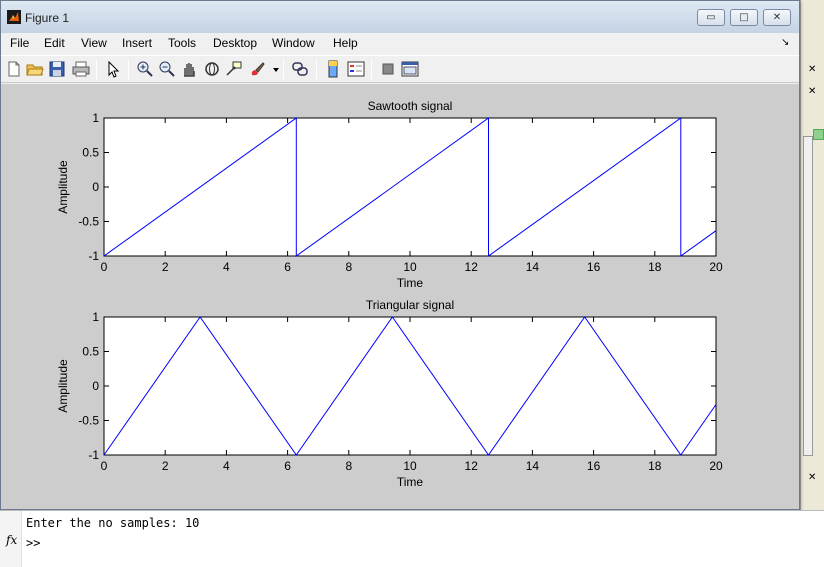 Image resolution: width=824 pixels, height=567 pixels. Describe the element at coordinates (182, 43) in the screenshot. I see `menu-tools: Tools` at that location.